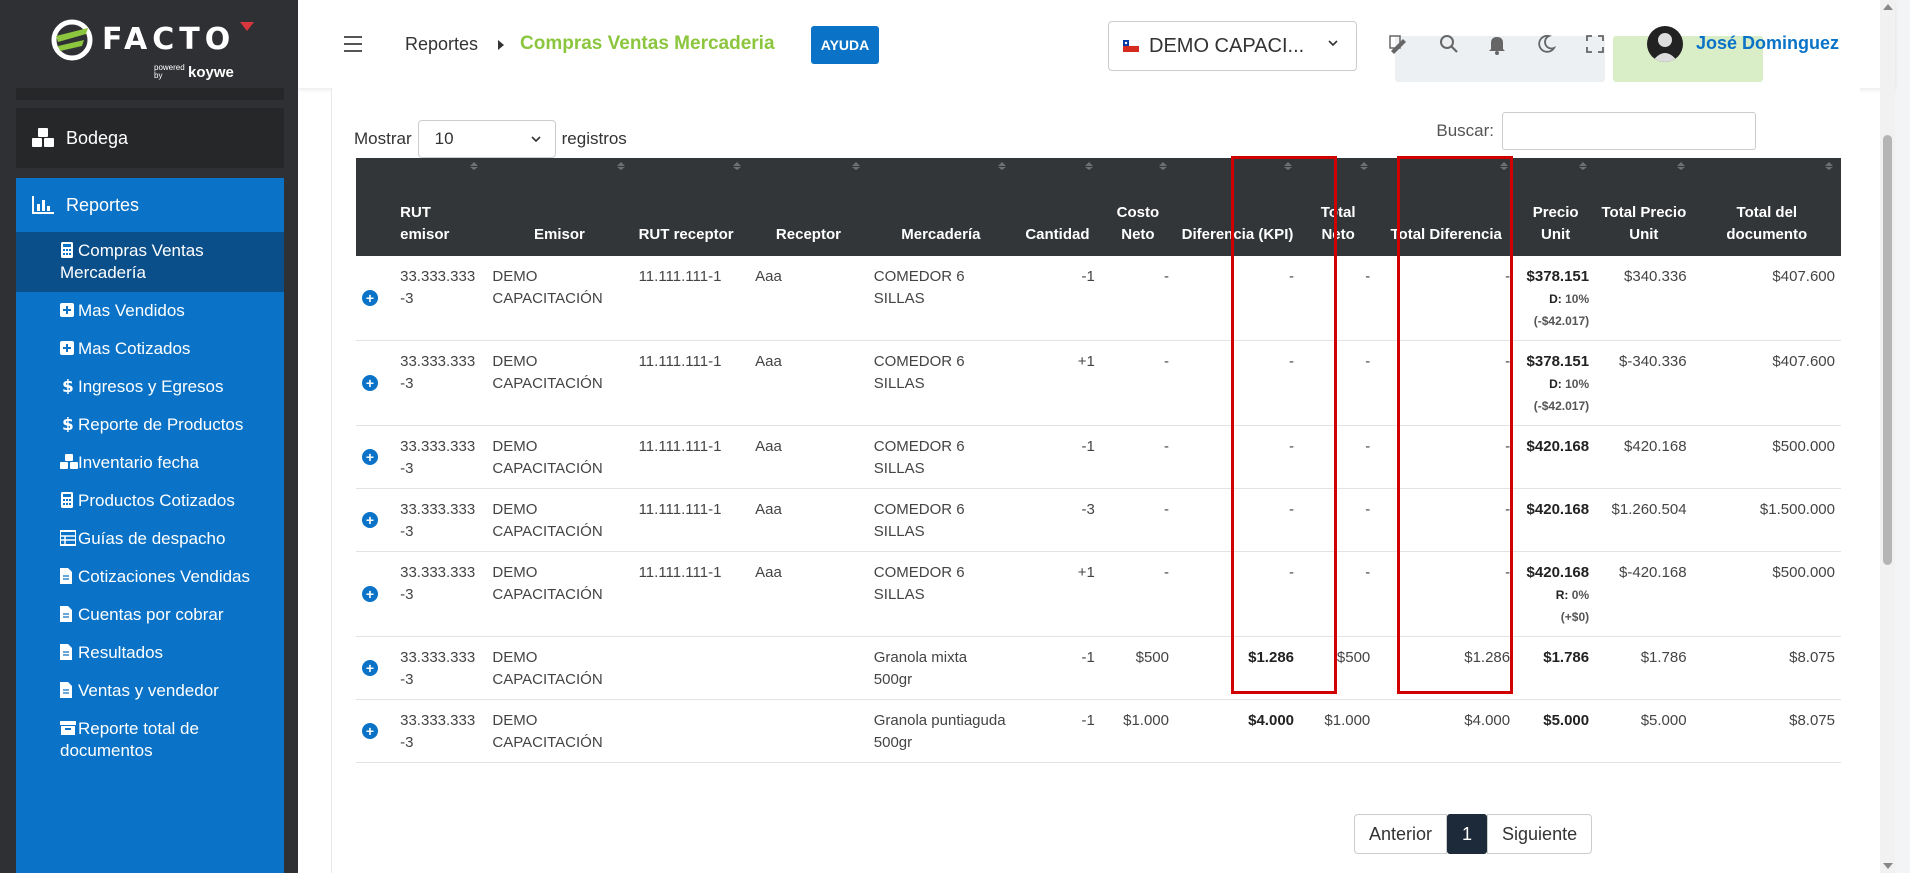  I want to click on cell-total-neto: $500, so click(1338, 668).